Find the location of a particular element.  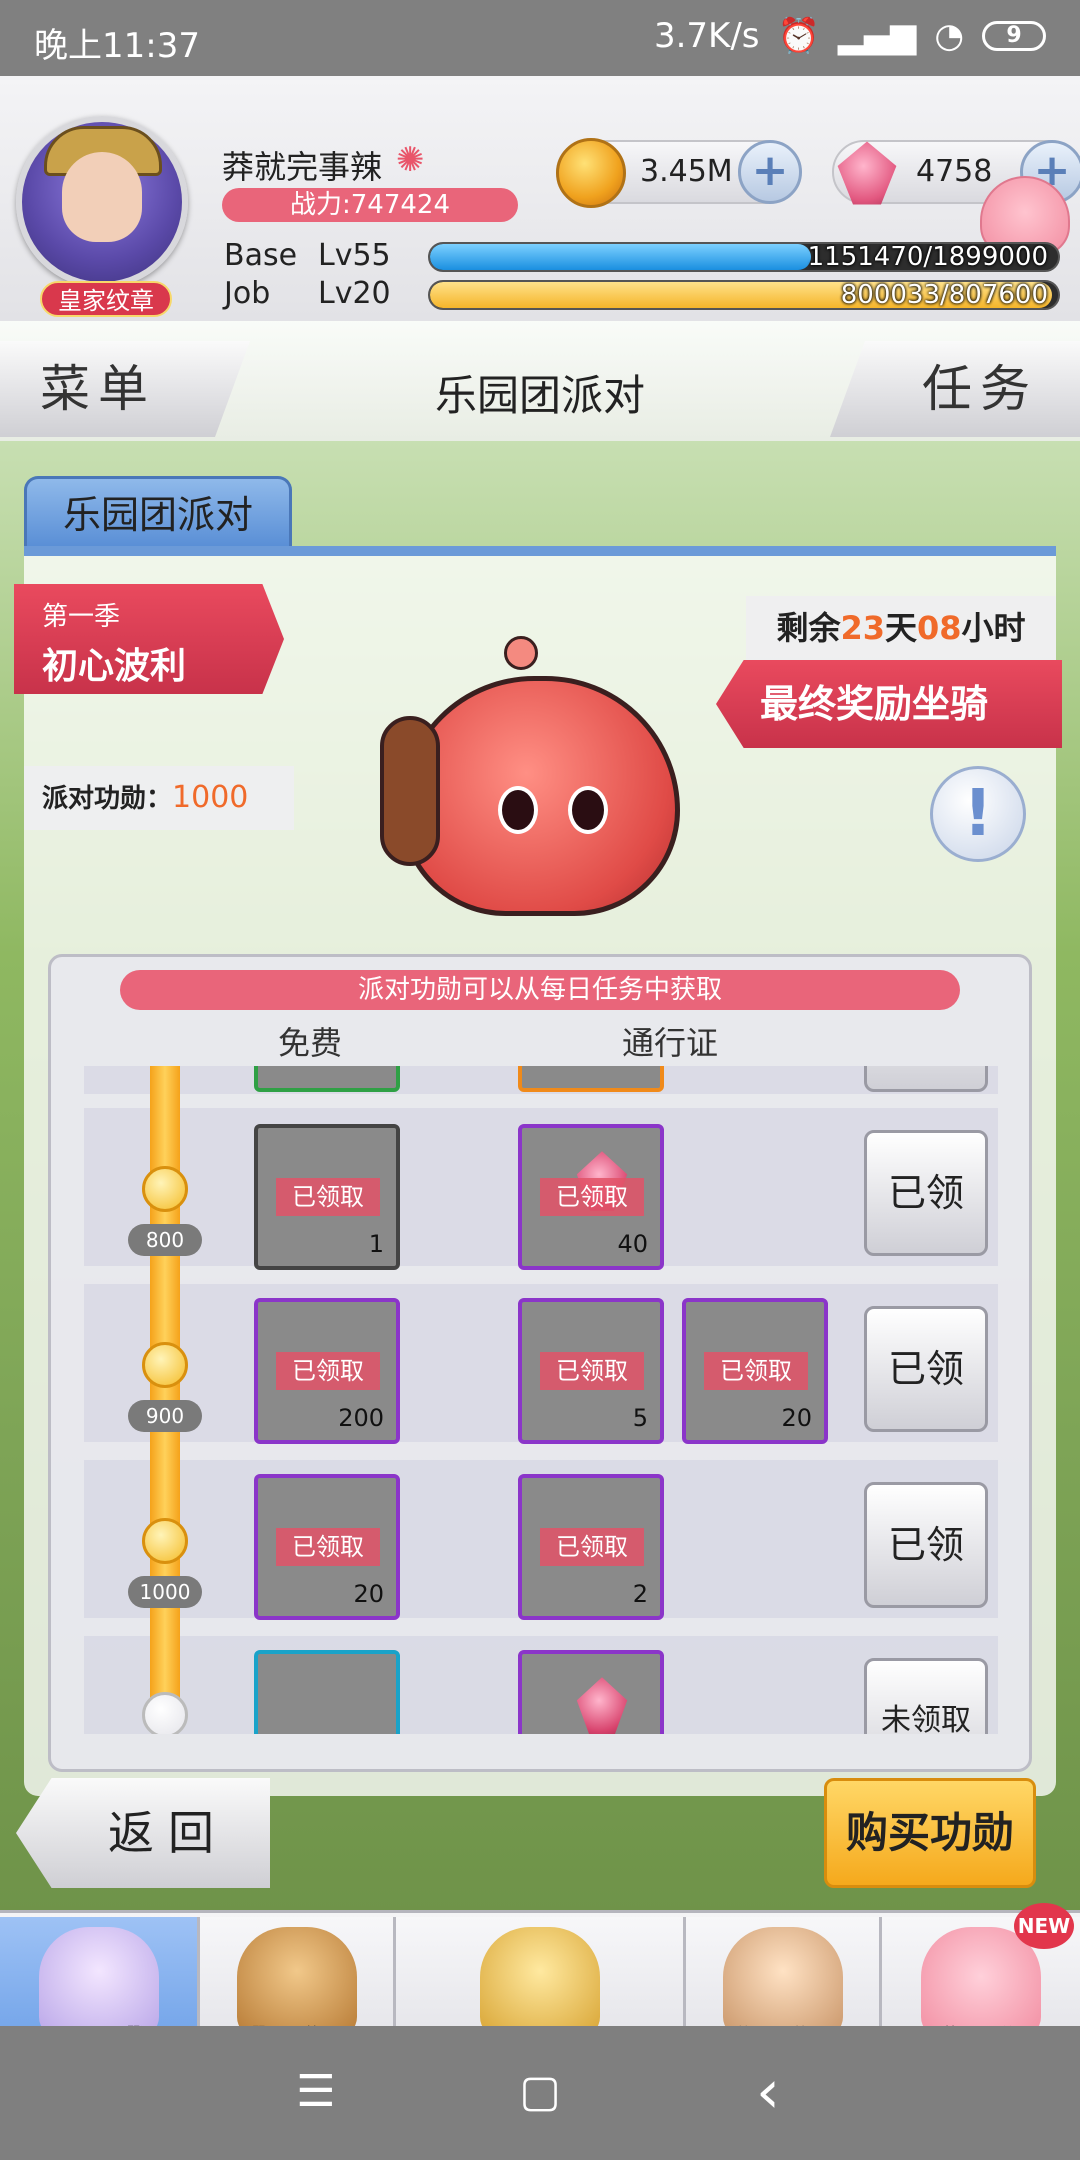

base-exp-fill is located at coordinates (620, 257).